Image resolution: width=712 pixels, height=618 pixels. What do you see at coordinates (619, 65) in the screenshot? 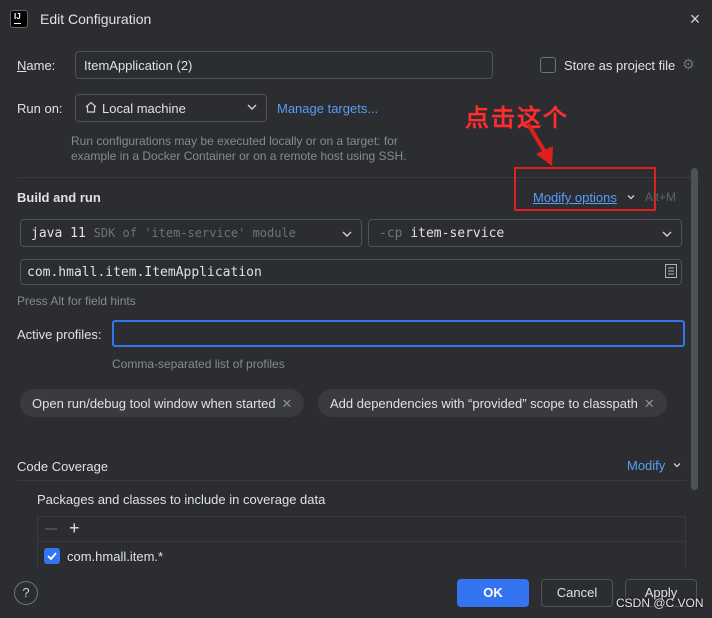
I see `store-as-project-file-label: Store as project file` at bounding box center [619, 65].